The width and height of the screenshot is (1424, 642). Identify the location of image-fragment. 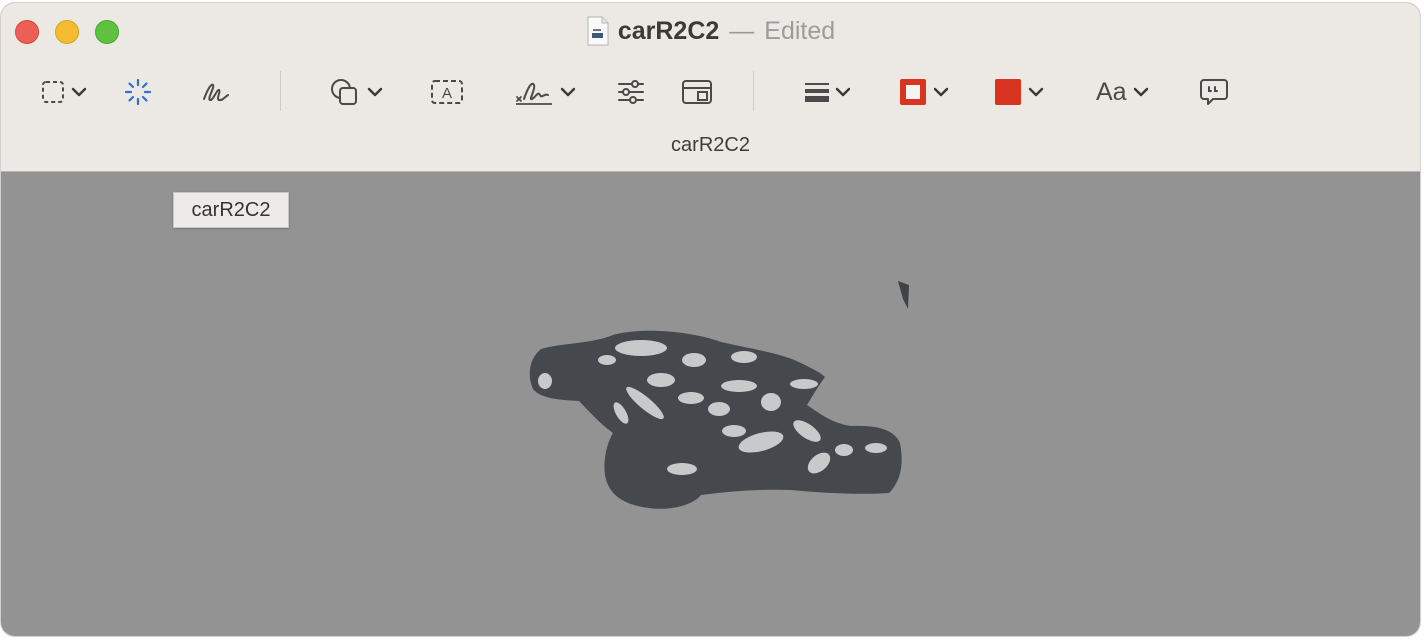
(903, 295).